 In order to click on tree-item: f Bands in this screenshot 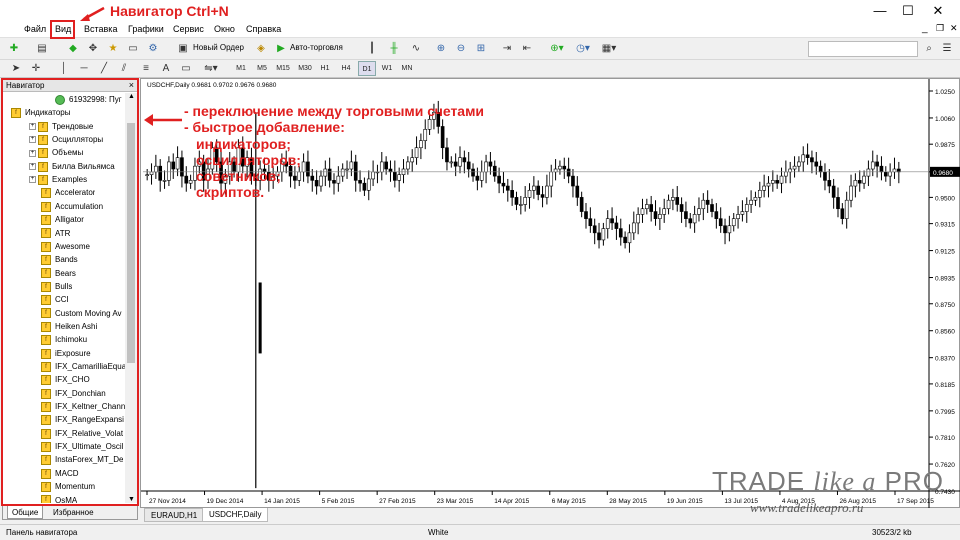, I will do `click(59, 259)`.